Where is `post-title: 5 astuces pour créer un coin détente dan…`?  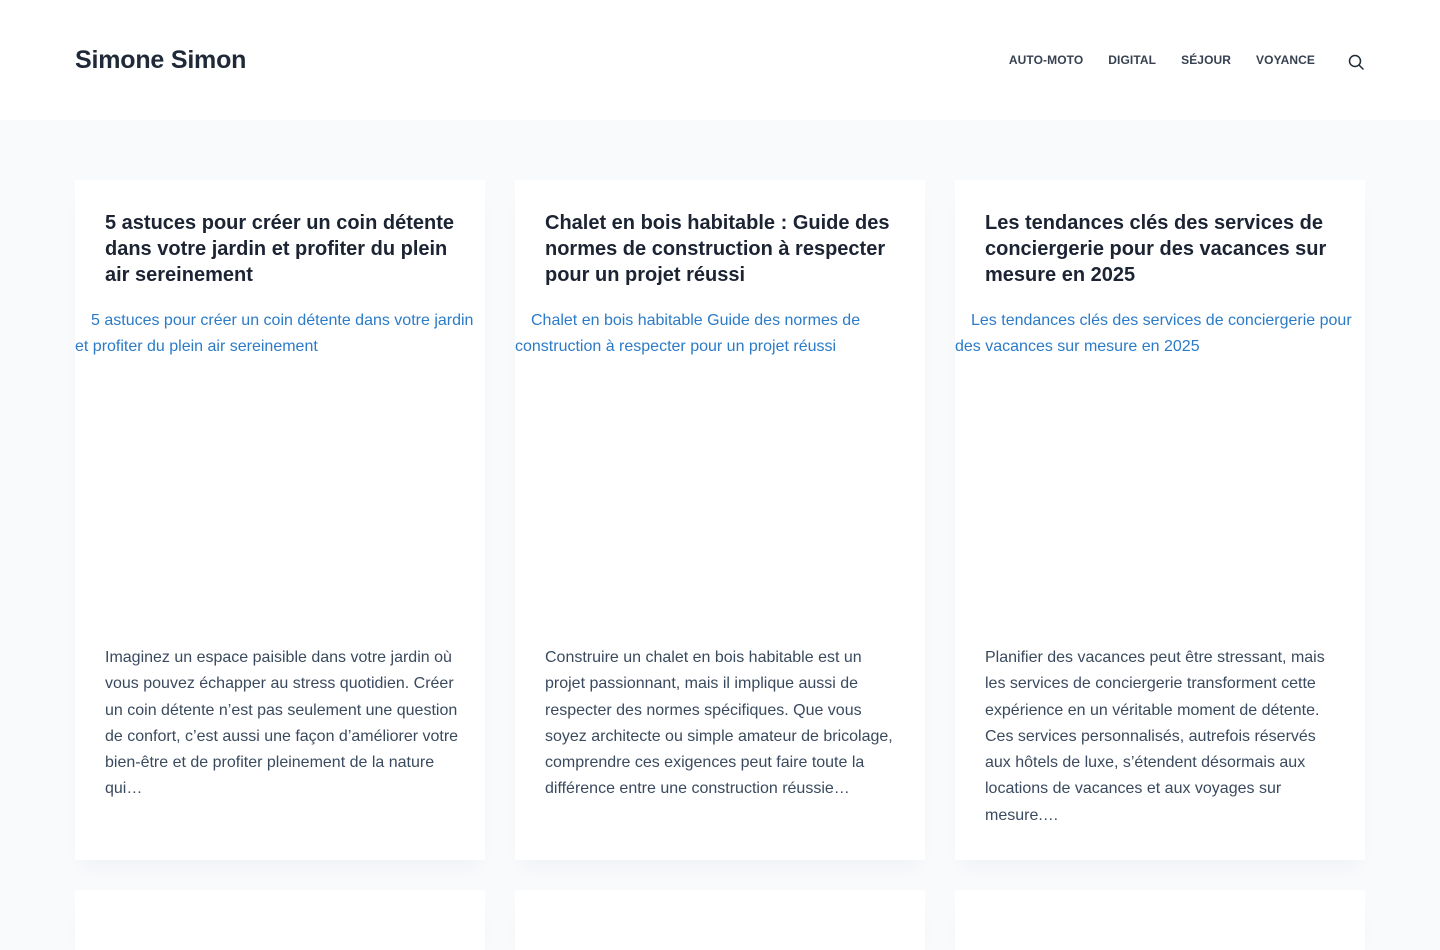 post-title: 5 astuces pour créer un coin détente dan… is located at coordinates (285, 249).